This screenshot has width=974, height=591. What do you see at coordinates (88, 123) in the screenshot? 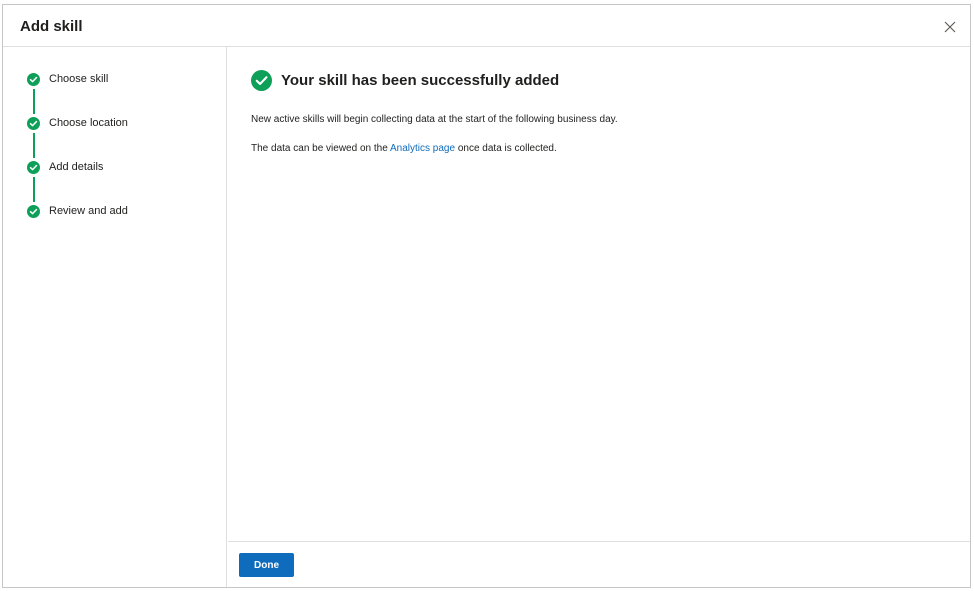
I see `step-label: Choose location` at bounding box center [88, 123].